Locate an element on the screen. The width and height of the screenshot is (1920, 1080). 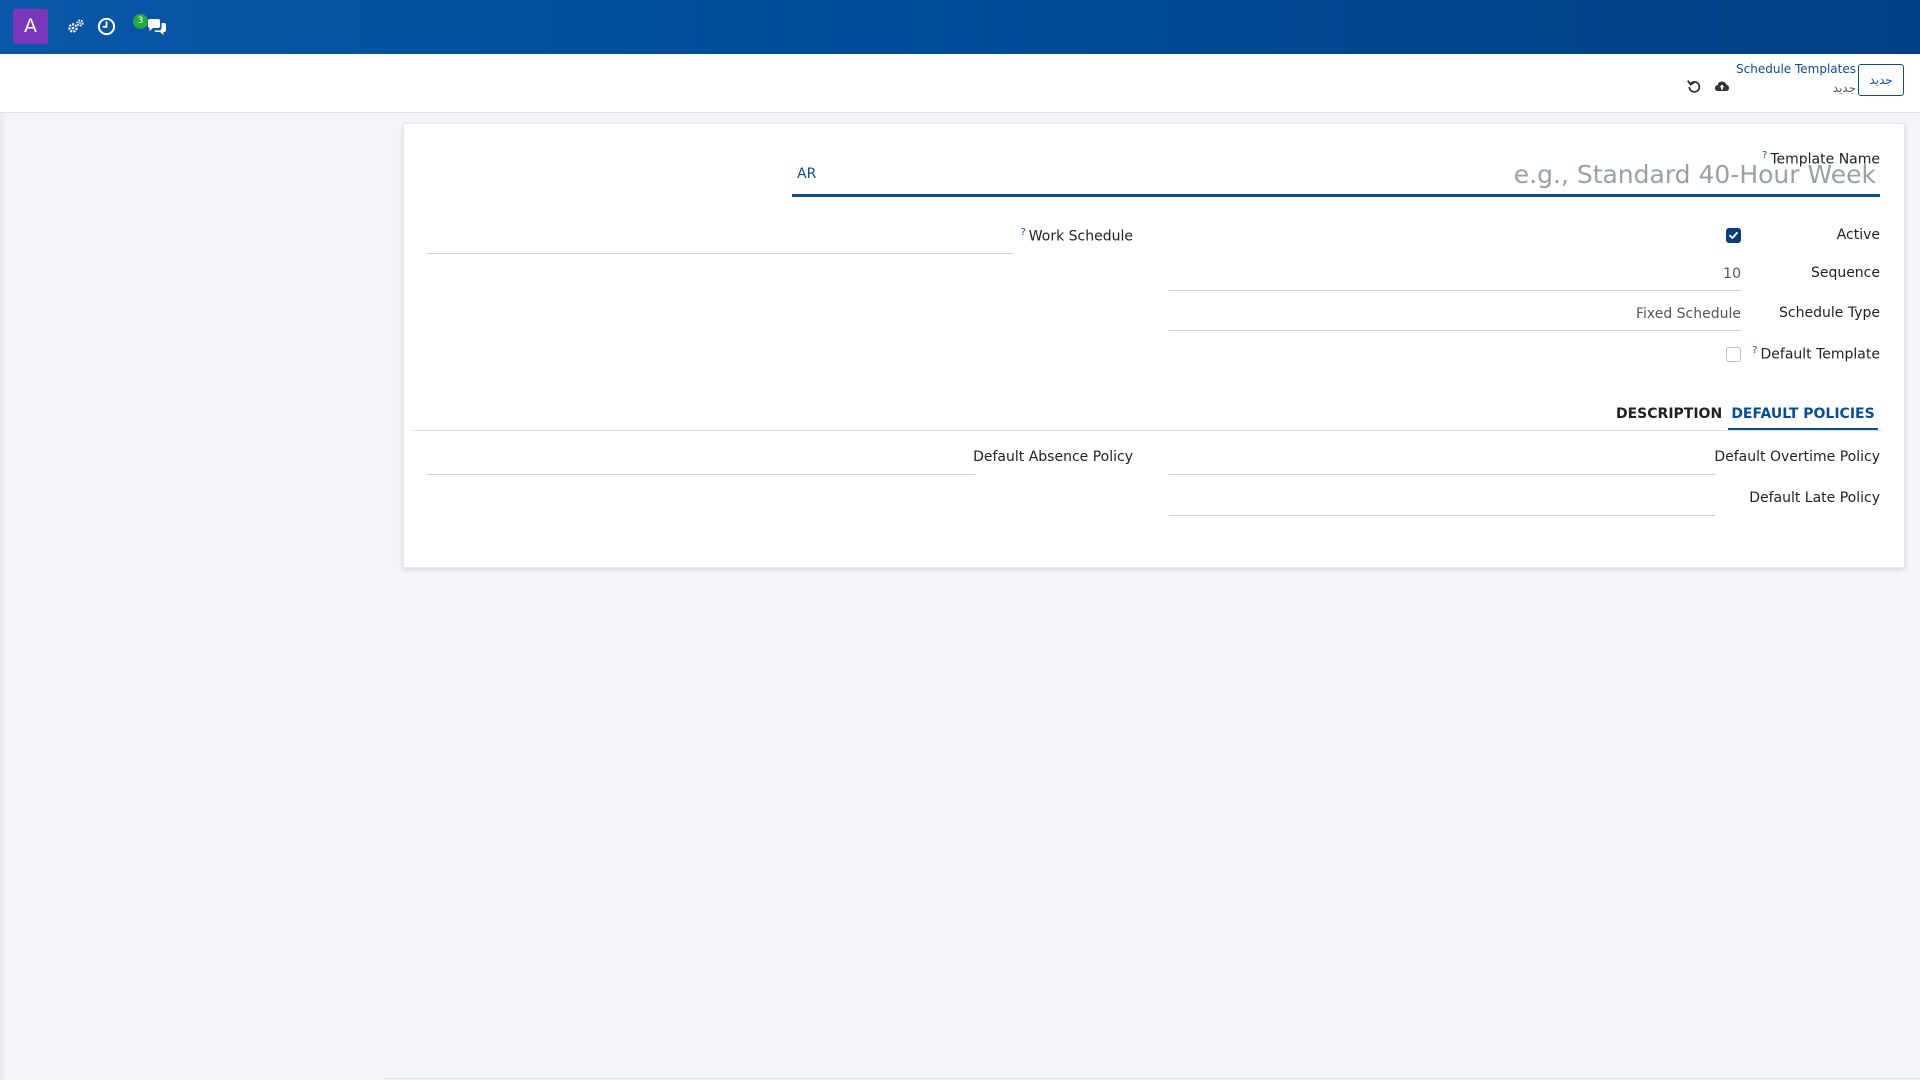
active-label: Active is located at coordinates (1858, 235).